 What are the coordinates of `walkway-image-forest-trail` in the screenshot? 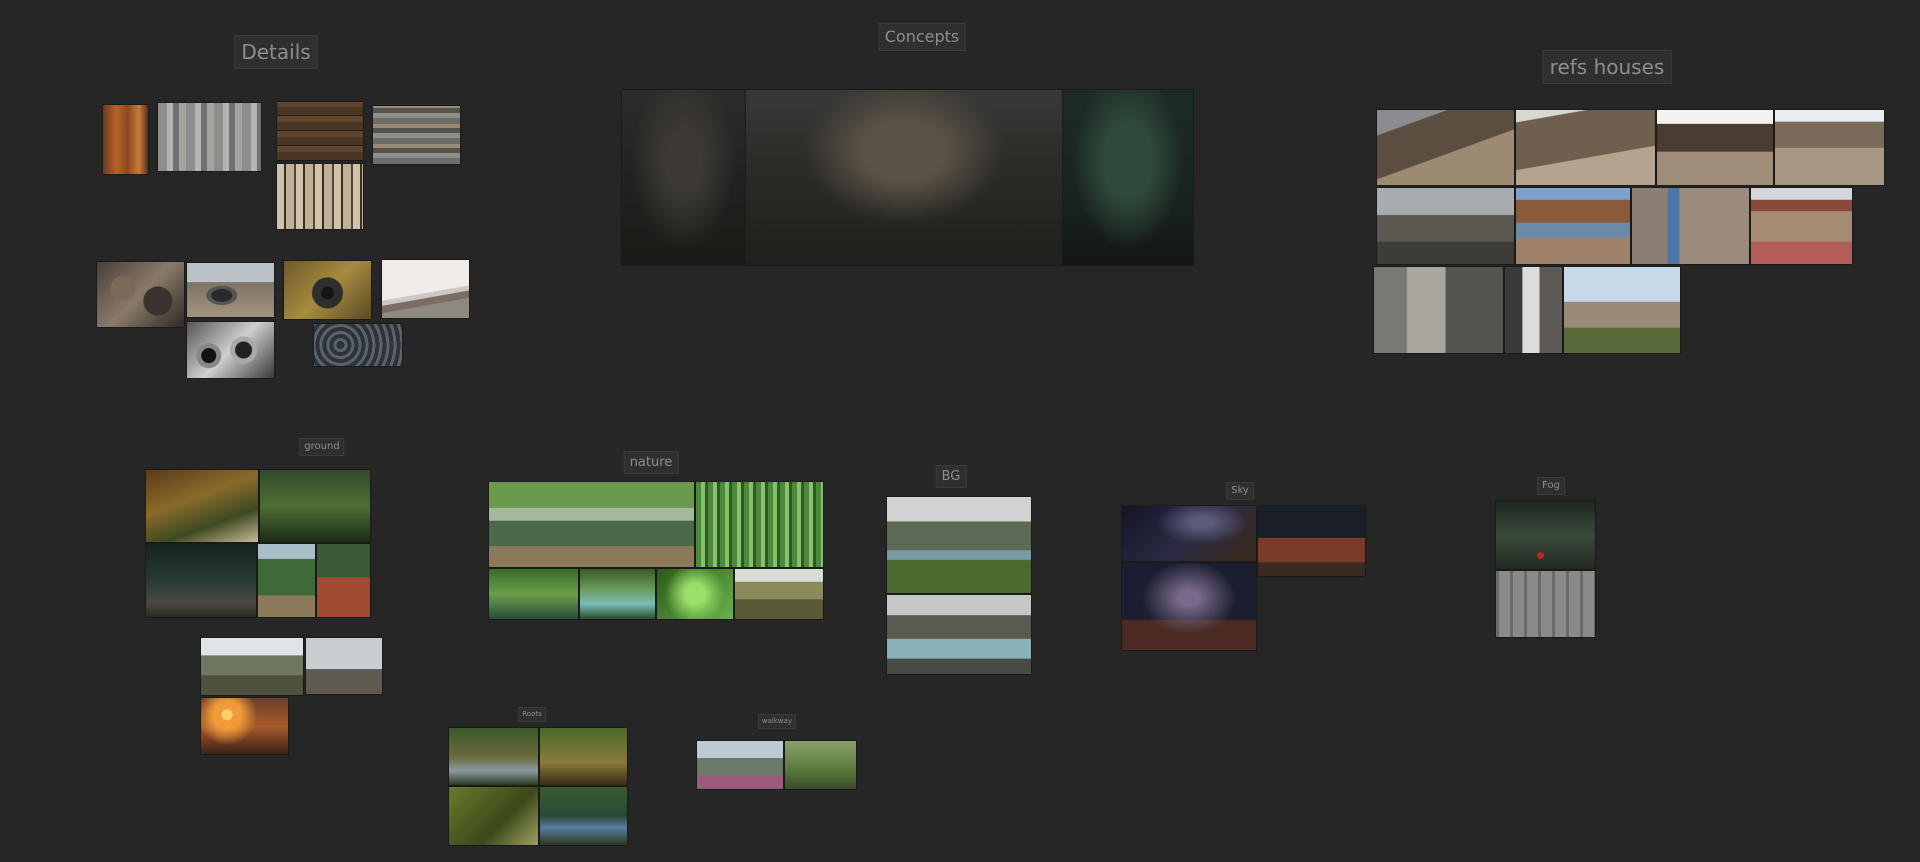 It's located at (820, 765).